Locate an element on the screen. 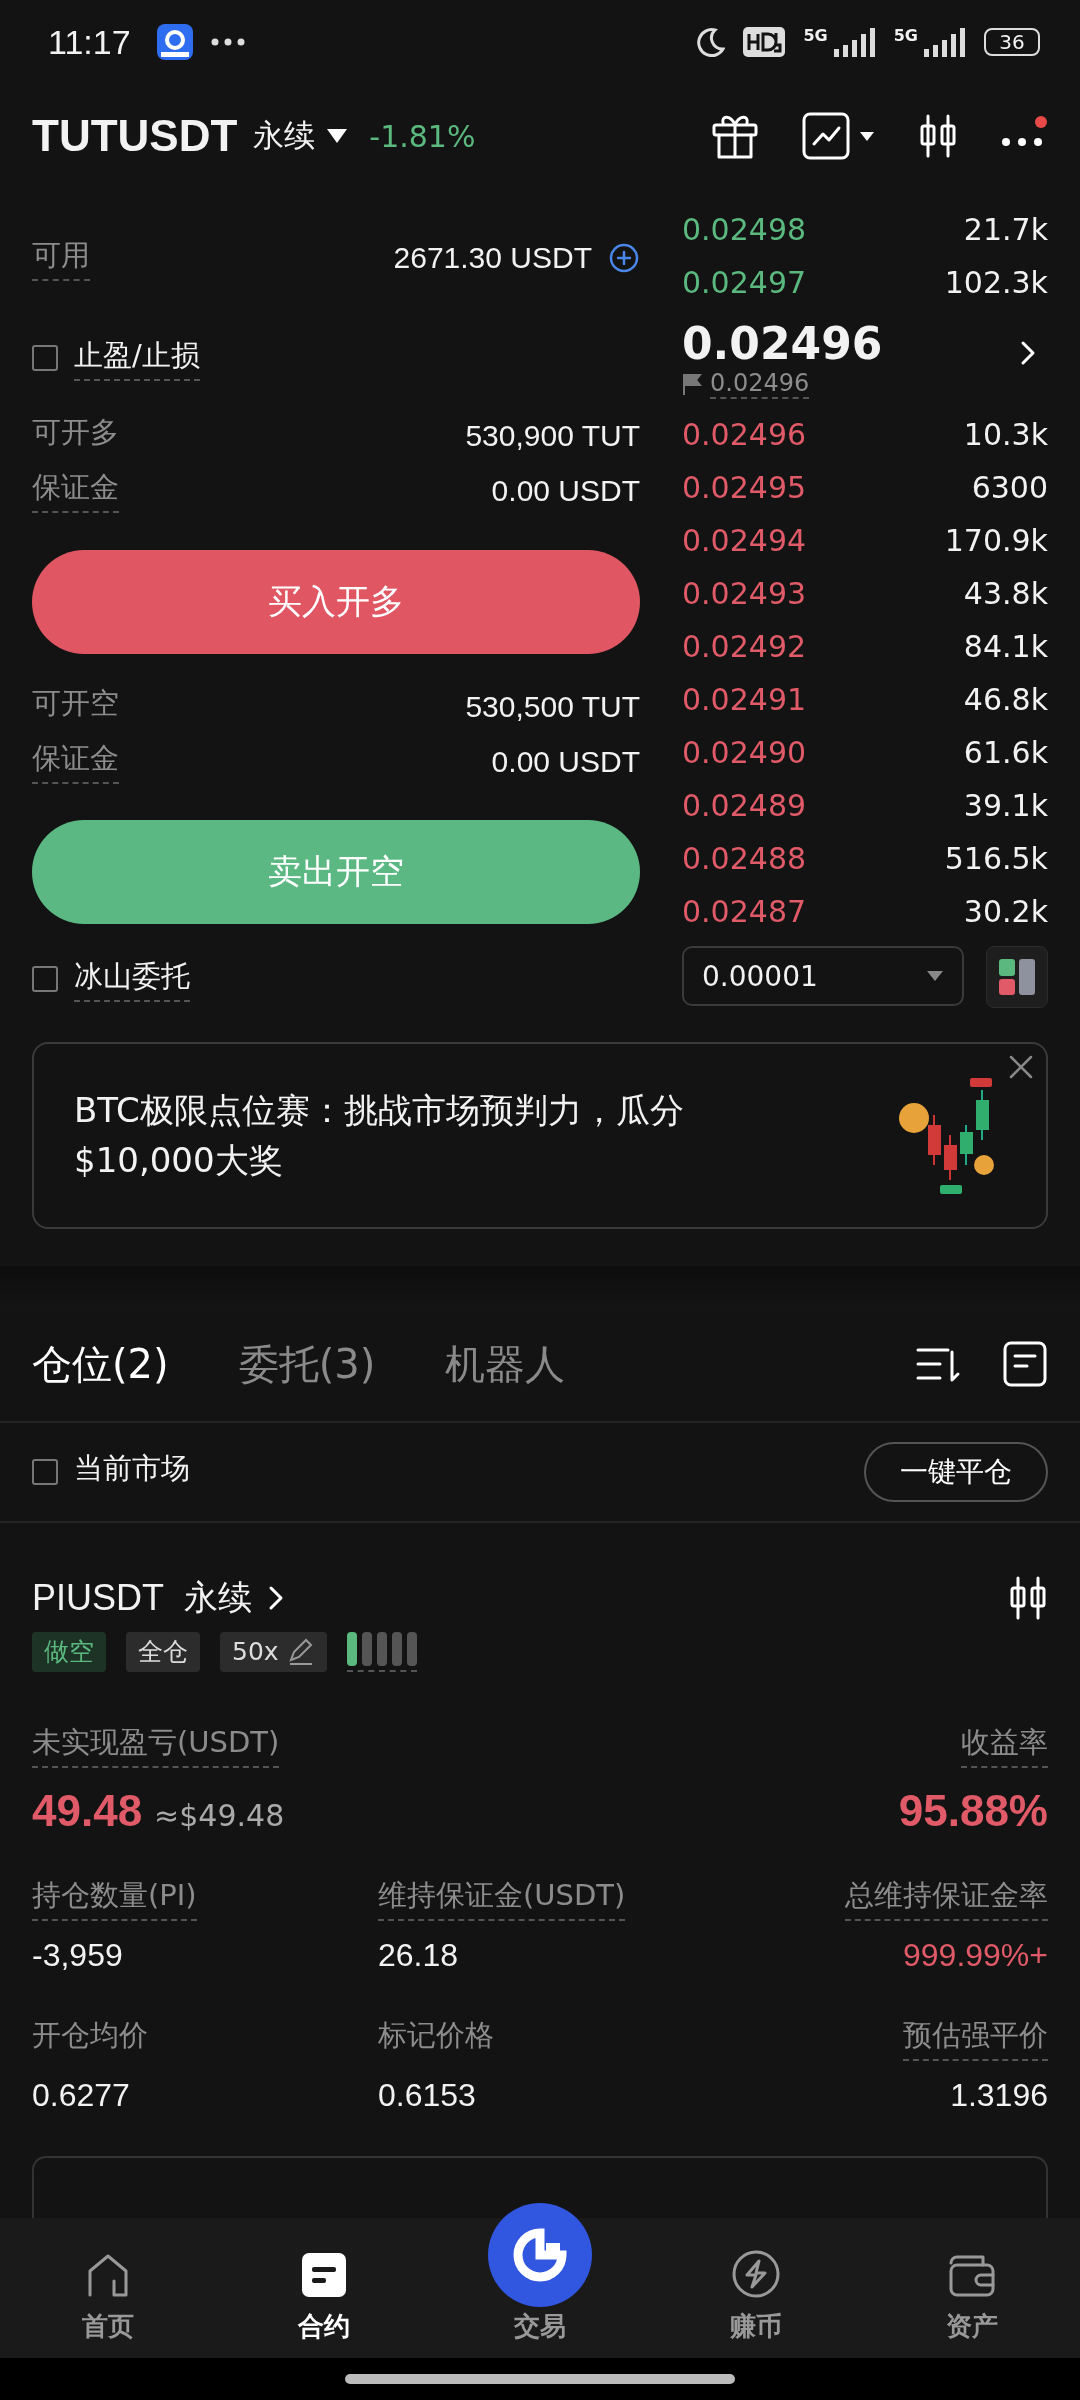  promo-banner: BTC极限点位赛：挑战市场预判力，瓜分$10,000大奖 is located at coordinates (540, 1135).